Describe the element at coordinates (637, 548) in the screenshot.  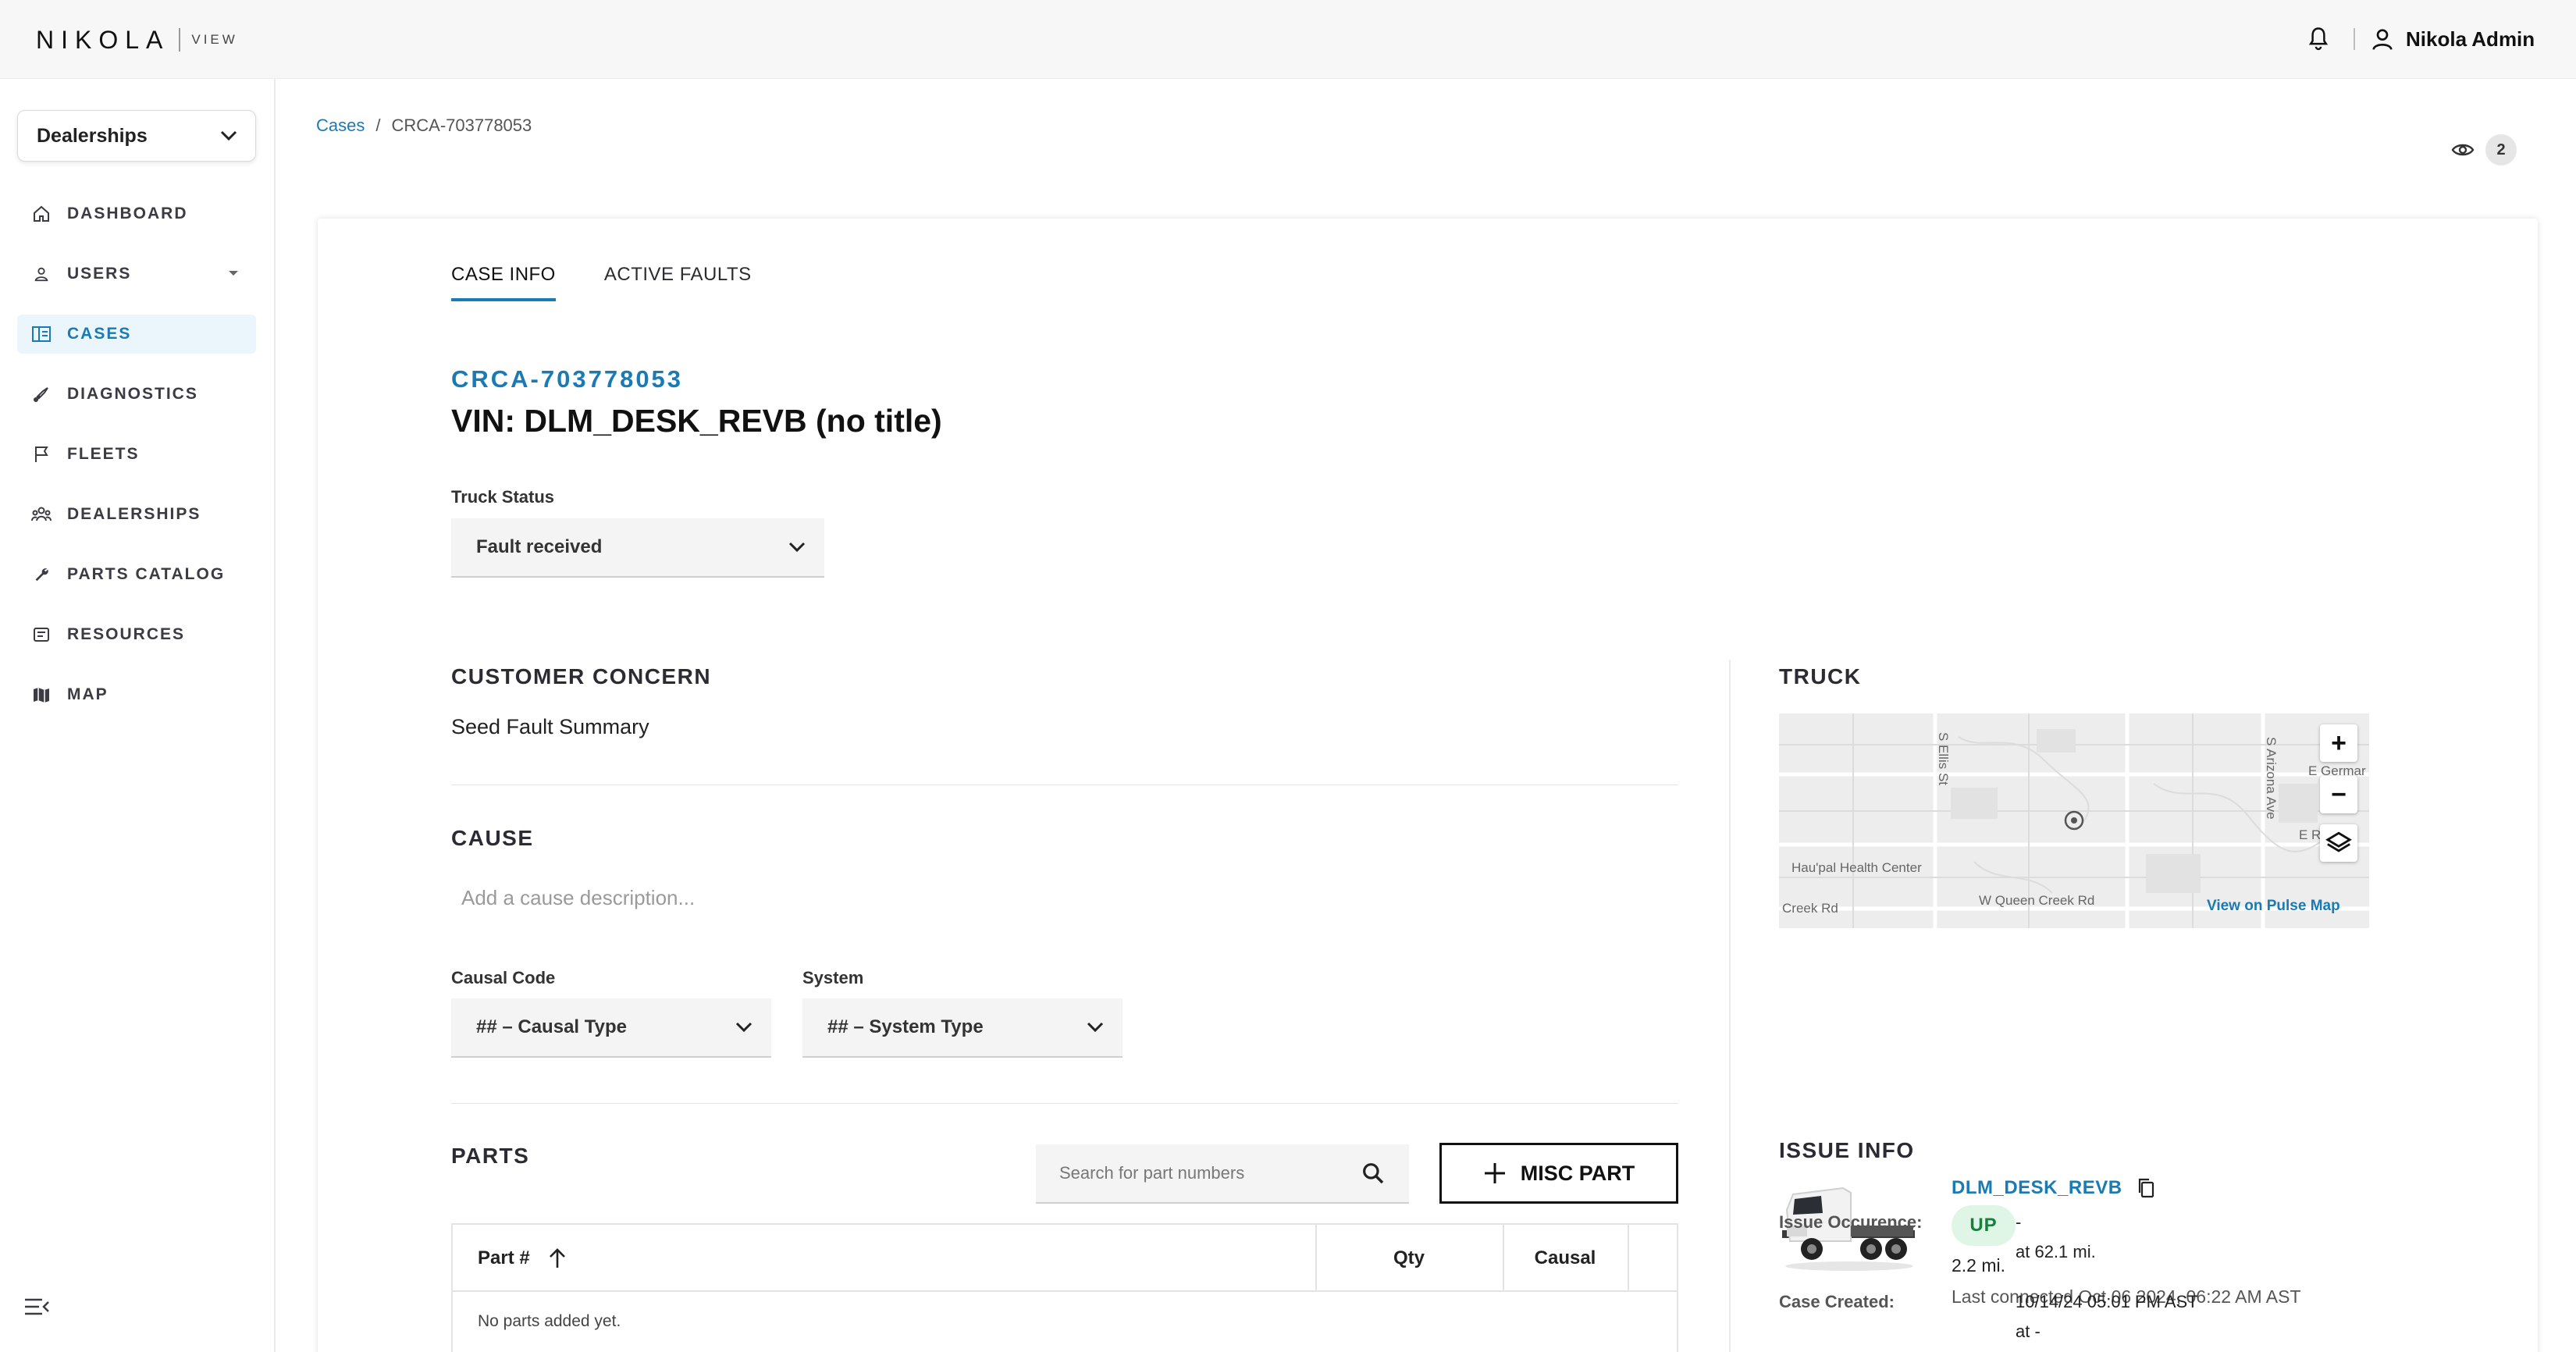
I see `truck-status-select: Fault received` at that location.